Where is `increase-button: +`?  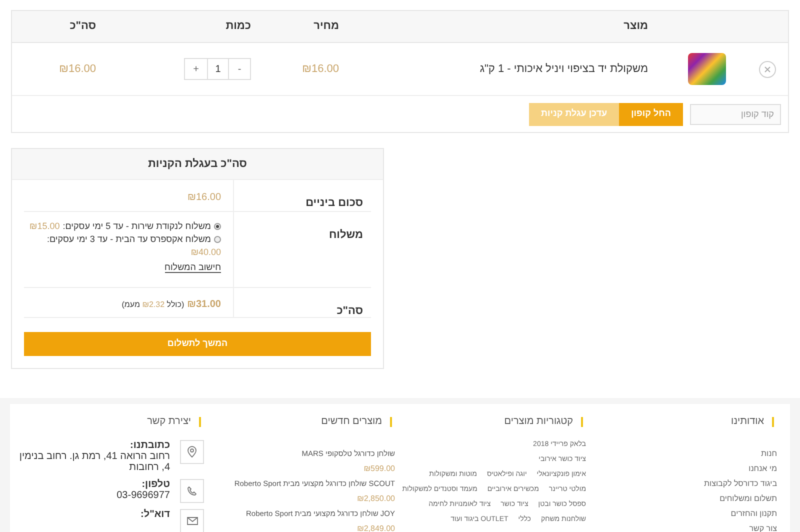 increase-button: + is located at coordinates (196, 69).